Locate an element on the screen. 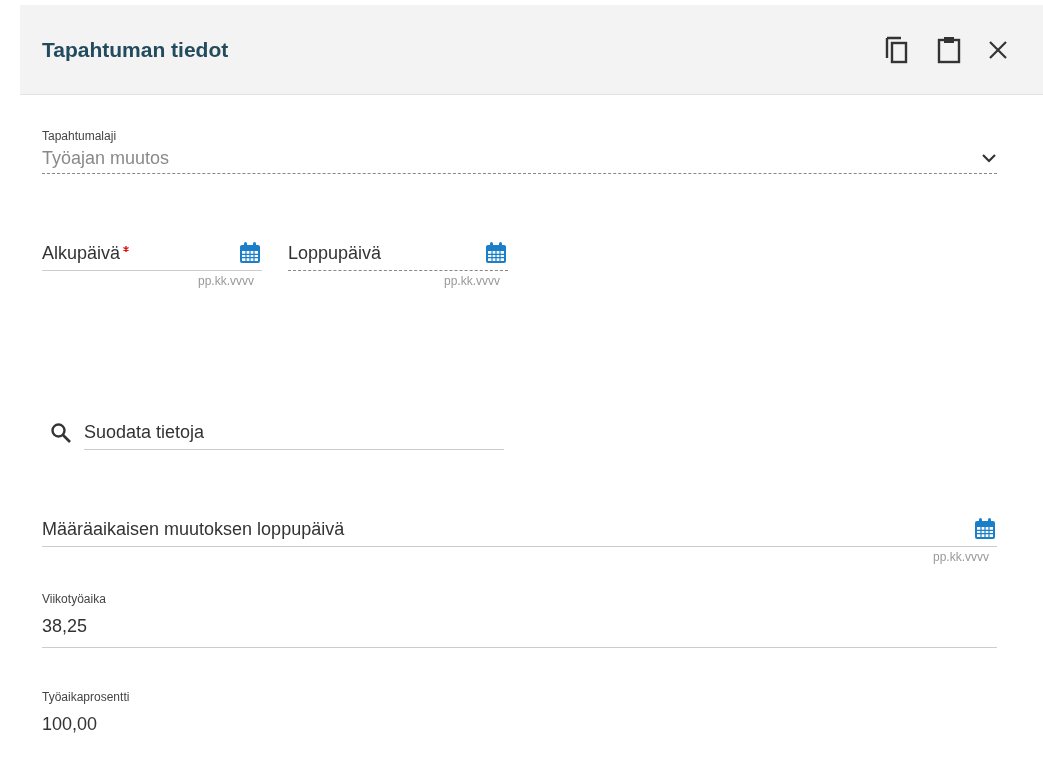 Image resolution: width=1043 pixels, height=783 pixels. dialog-title: Tapahtuman tiedot is located at coordinates (136, 49).